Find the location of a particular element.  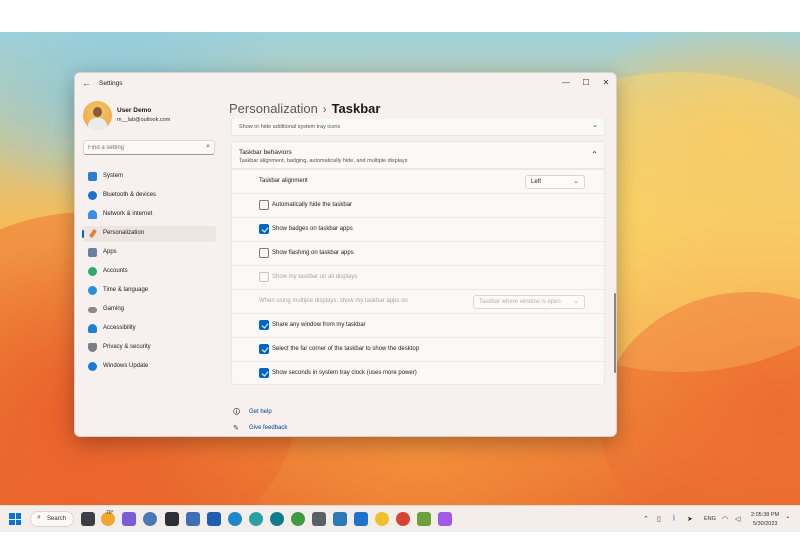

notification-icon: ◔ is located at coordinates (787, 518).